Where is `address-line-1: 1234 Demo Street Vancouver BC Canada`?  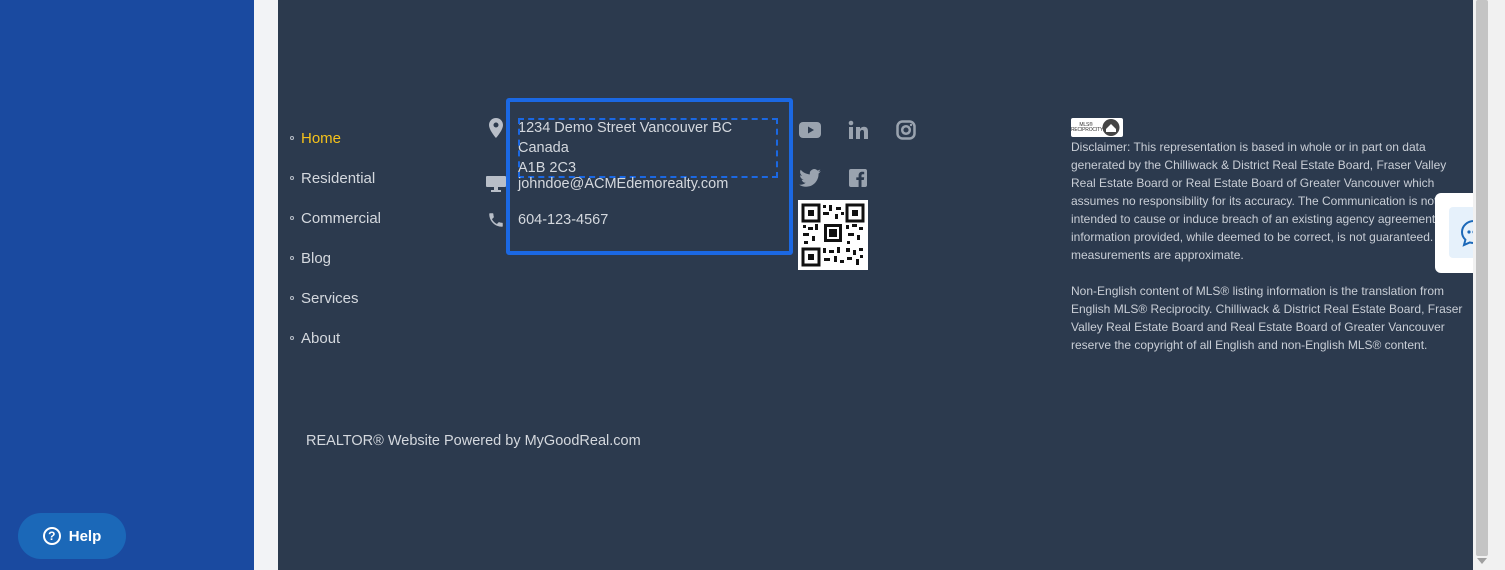
address-line-1: 1234 Demo Street Vancouver BC Canada is located at coordinates (625, 138).